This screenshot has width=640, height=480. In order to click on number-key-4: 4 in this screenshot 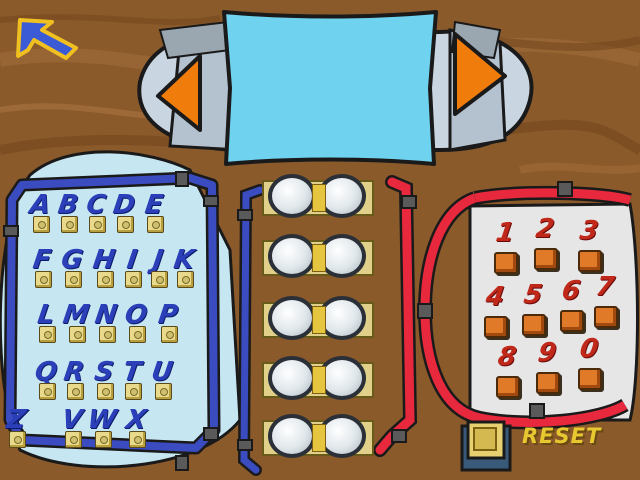, I will do `click(495, 311)`.